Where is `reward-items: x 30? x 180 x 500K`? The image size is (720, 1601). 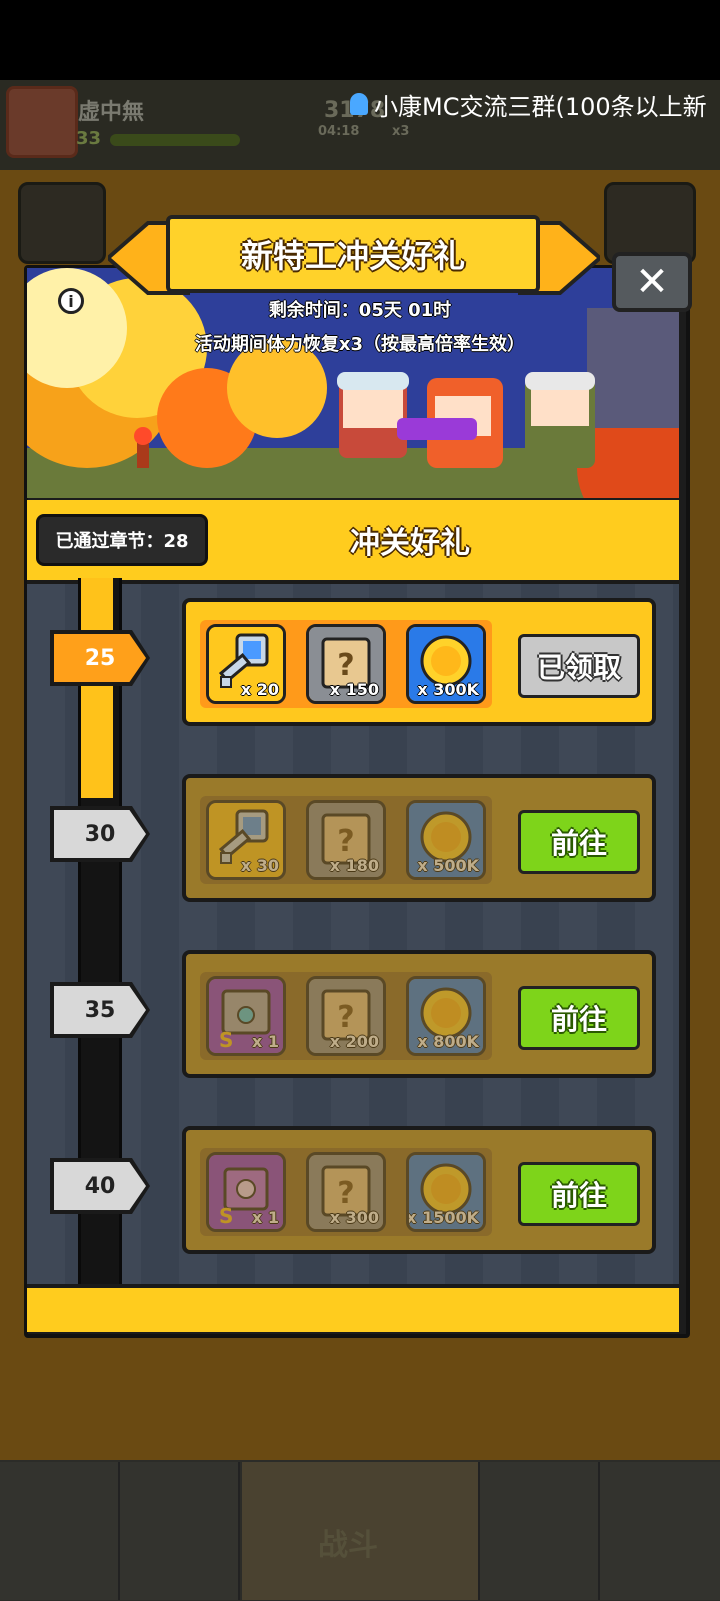 reward-items: x 30? x 180 x 500K is located at coordinates (346, 840).